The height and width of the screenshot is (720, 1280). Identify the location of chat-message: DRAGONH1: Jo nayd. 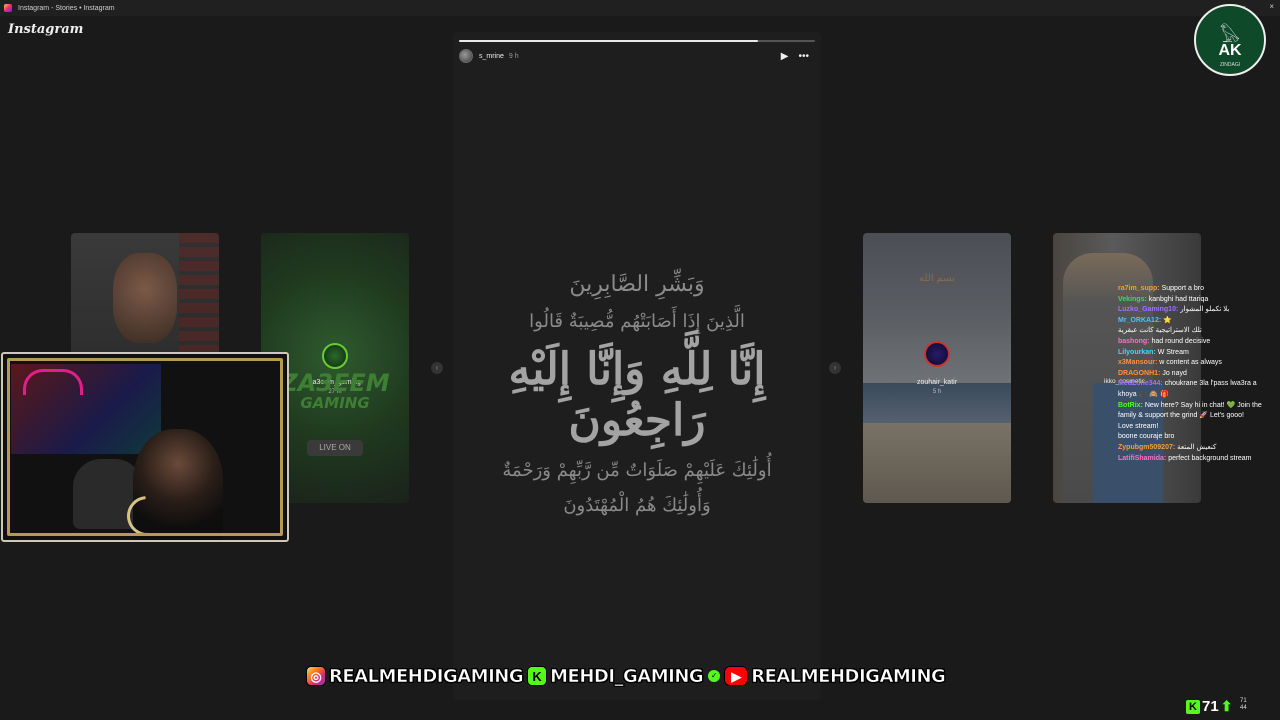
(1195, 374).